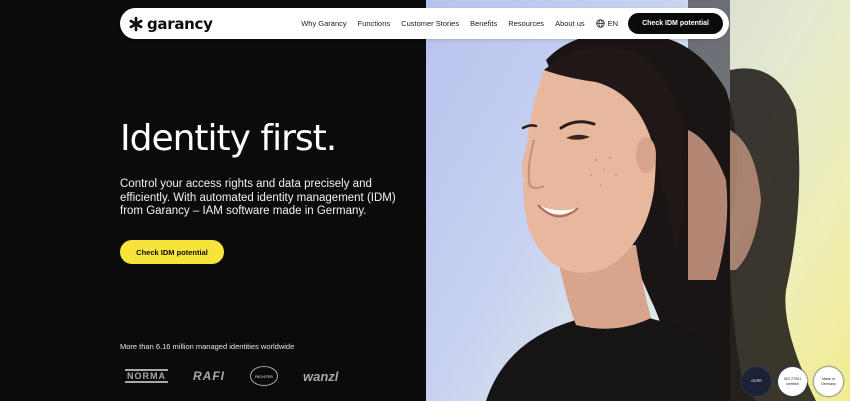 This screenshot has height=401, width=850. What do you see at coordinates (321, 376) in the screenshot?
I see `logo-wanzl: wanzl` at bounding box center [321, 376].